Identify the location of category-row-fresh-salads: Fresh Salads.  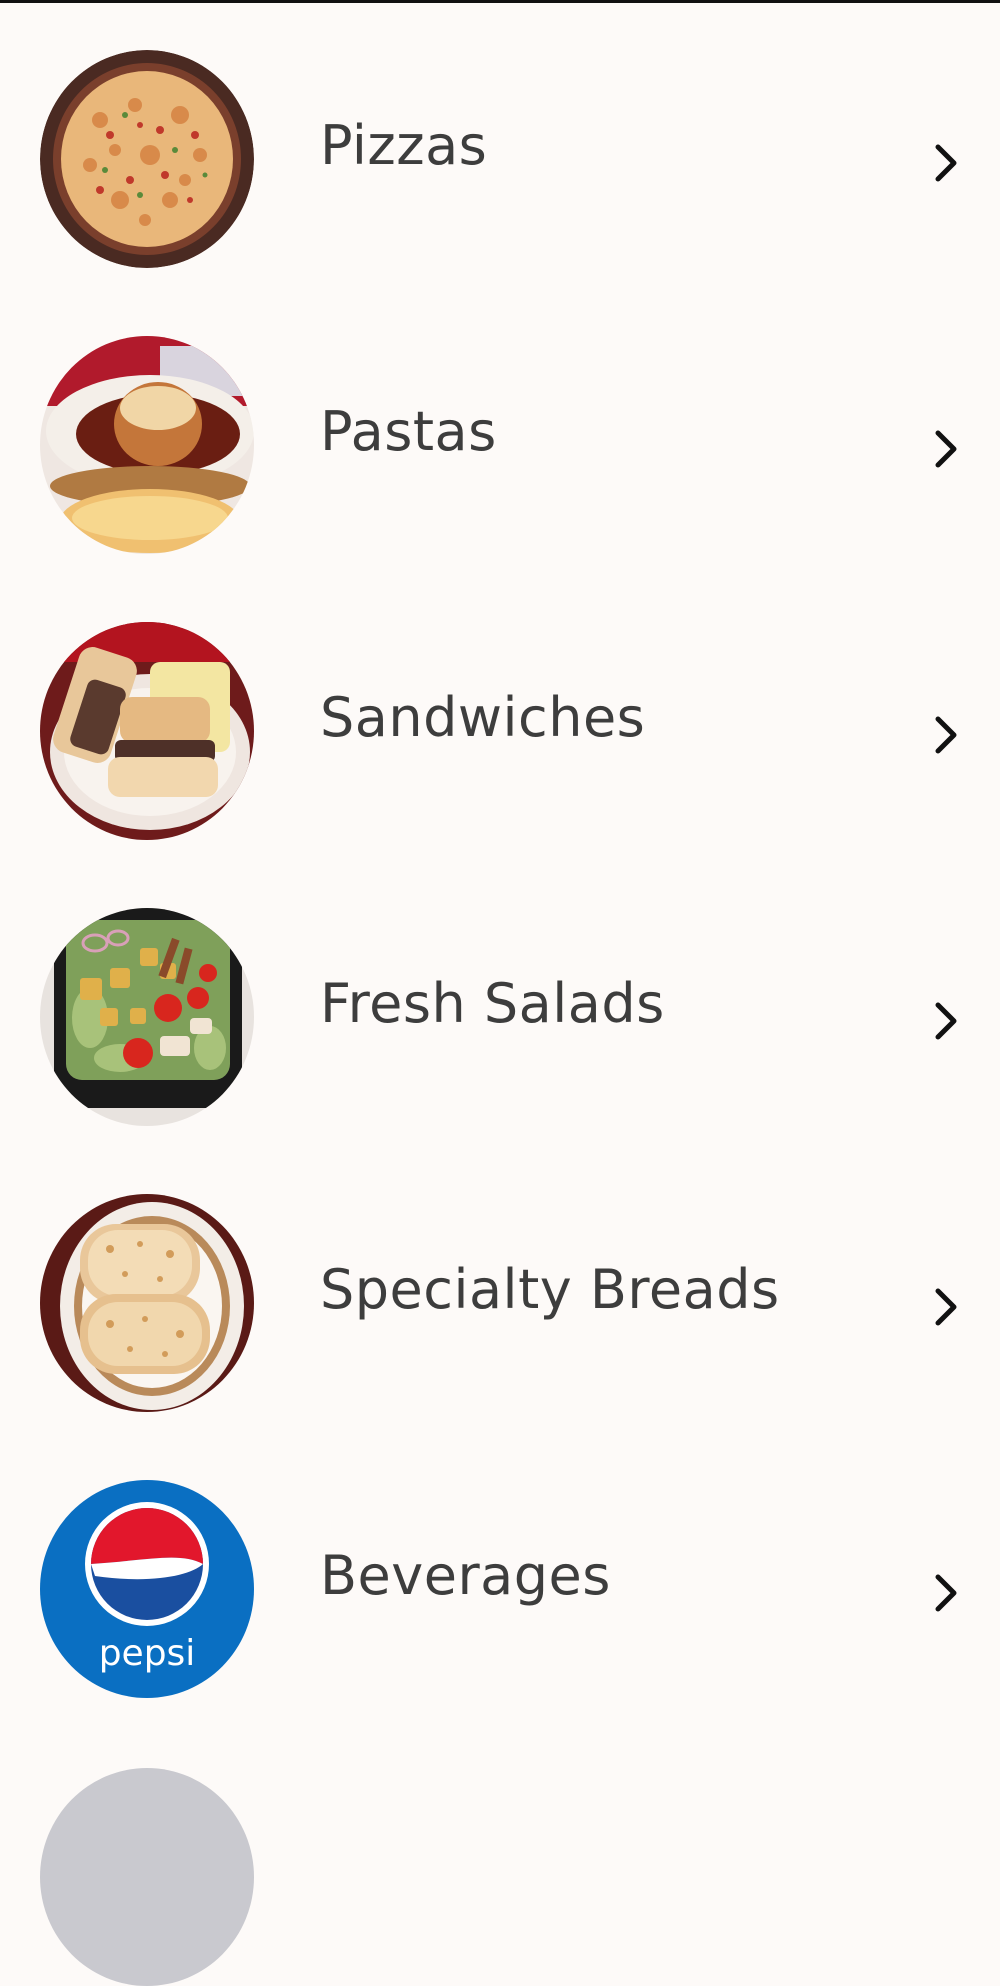
(500, 1004).